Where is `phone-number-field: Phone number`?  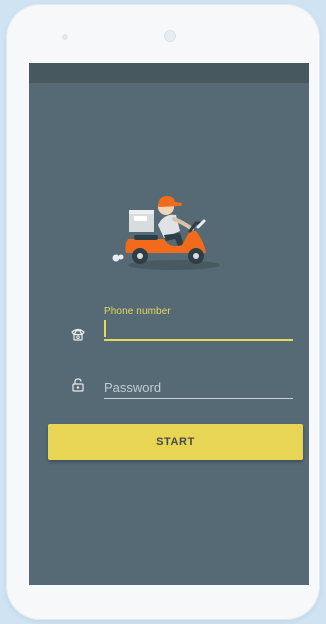
phone-number-field: Phone number is located at coordinates (198, 323).